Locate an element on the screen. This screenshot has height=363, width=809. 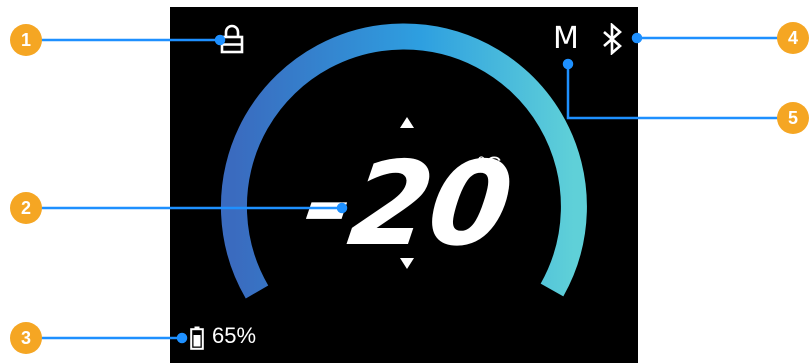
arrow-up-icon is located at coordinates (407, 122).